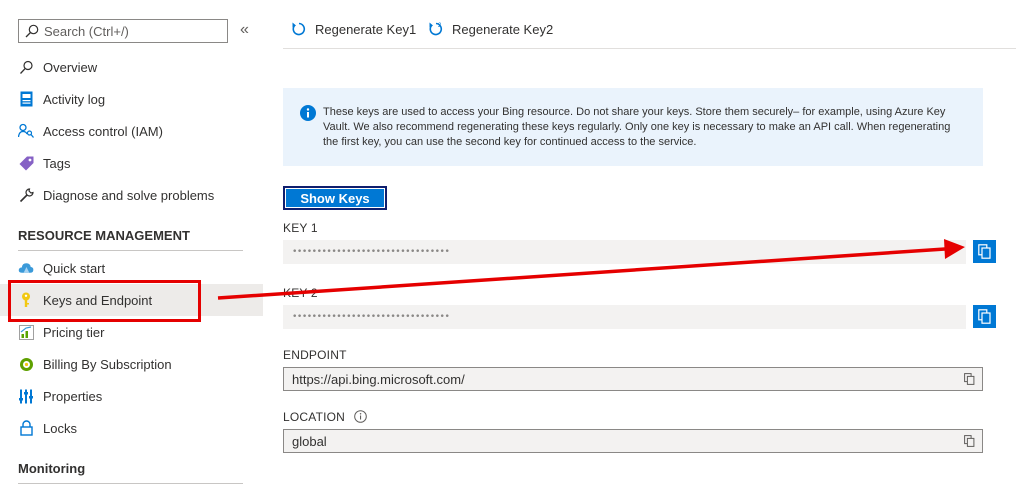 This screenshot has height=487, width=1016. Describe the element at coordinates (335, 198) in the screenshot. I see `show-keys-button: Show Keys` at that location.